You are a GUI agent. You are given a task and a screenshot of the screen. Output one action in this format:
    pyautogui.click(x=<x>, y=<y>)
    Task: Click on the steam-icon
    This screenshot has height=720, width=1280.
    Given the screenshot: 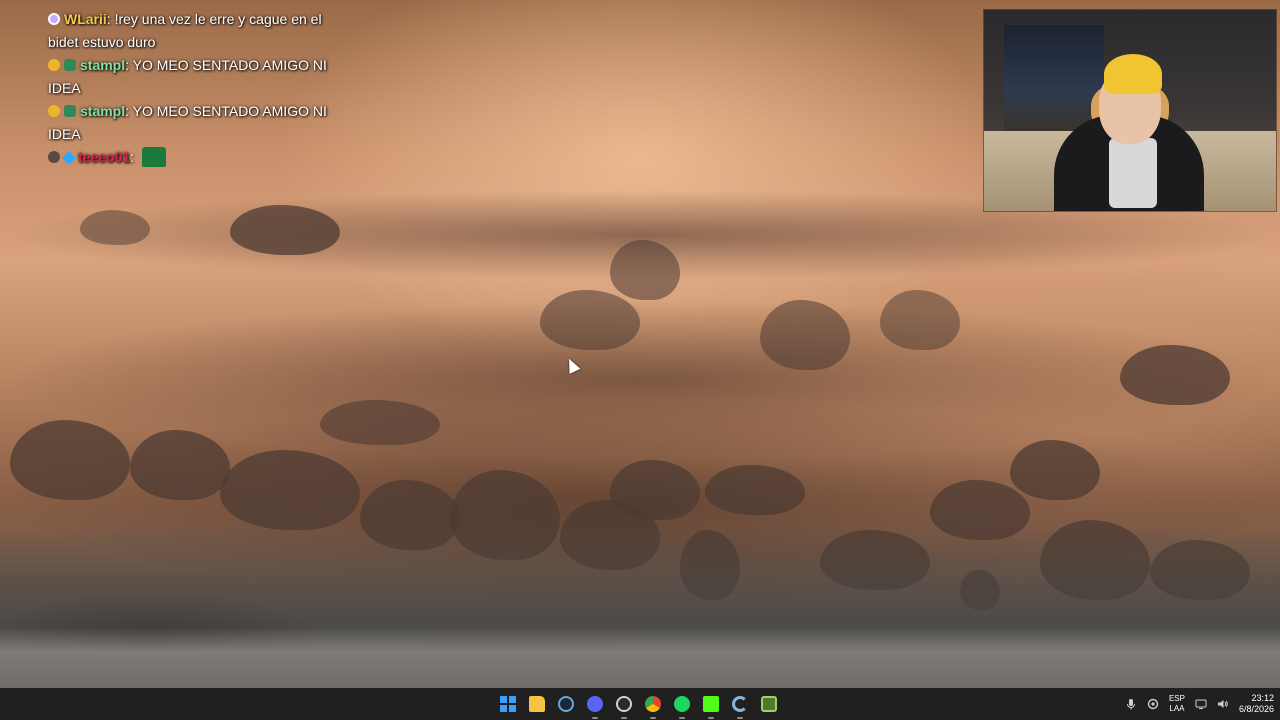 What is the action you would take?
    pyautogui.click(x=566, y=704)
    